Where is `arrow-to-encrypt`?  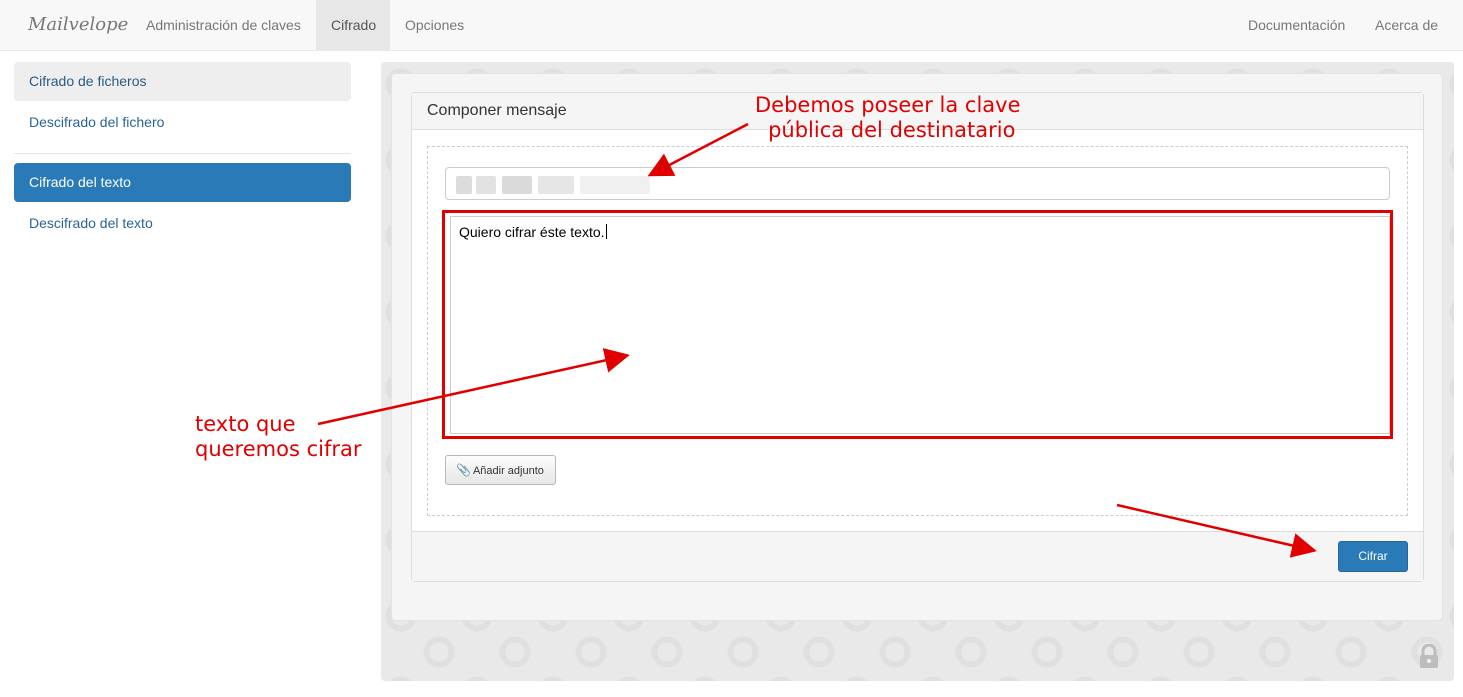 arrow-to-encrypt is located at coordinates (1216, 530).